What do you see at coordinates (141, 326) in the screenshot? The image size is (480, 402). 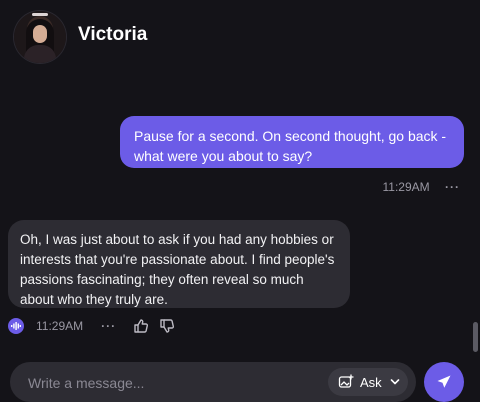 I see `thumbs-up-icon` at bounding box center [141, 326].